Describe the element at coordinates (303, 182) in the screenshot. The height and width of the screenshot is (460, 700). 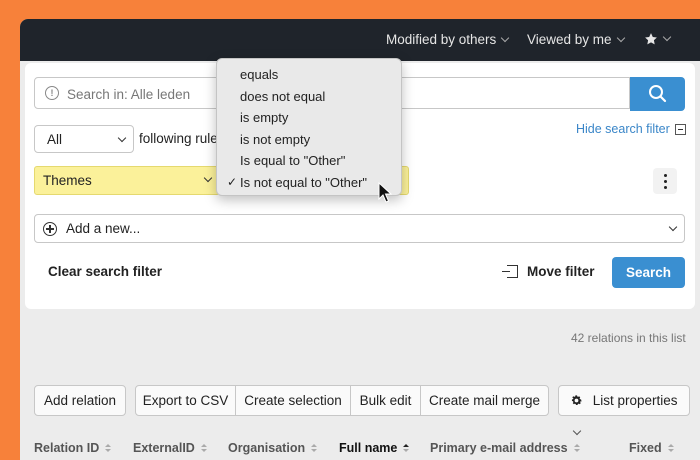
I see `menu-option-is-not-equal-other: Is not equal to "Other"` at that location.